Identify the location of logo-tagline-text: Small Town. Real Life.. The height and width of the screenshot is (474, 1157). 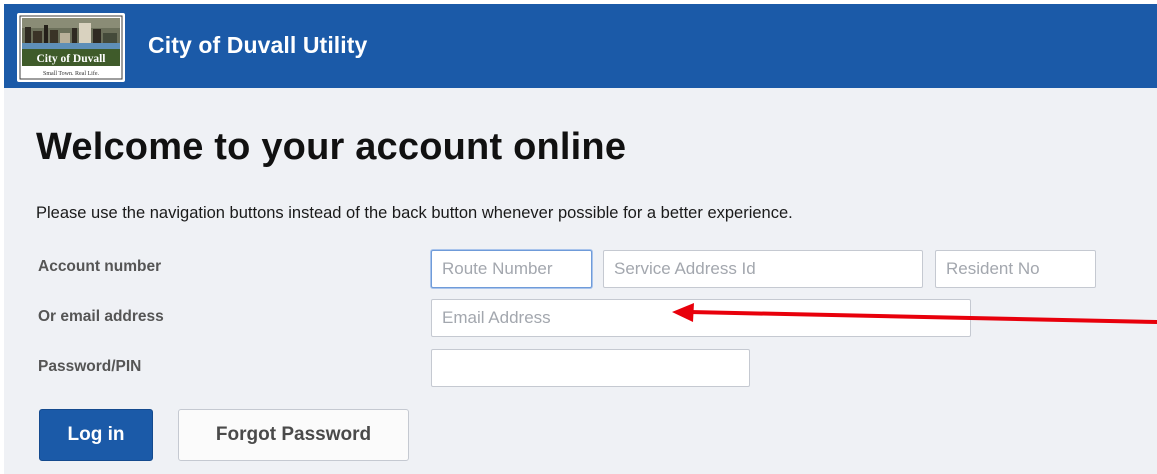
(71, 73).